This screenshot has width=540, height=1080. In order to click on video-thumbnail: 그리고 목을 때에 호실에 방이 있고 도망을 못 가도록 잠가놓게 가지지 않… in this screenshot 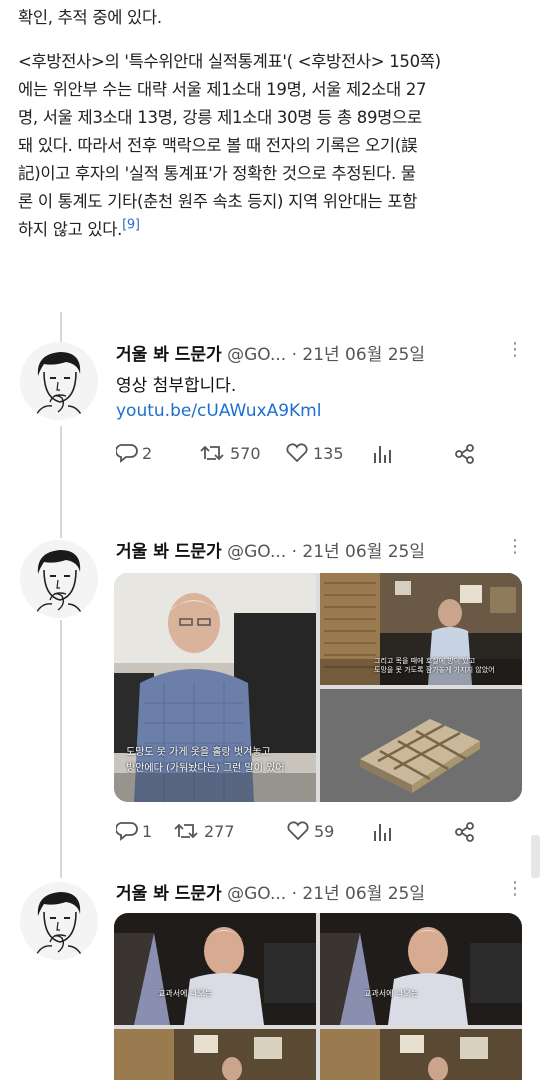, I will do `click(421, 629)`.